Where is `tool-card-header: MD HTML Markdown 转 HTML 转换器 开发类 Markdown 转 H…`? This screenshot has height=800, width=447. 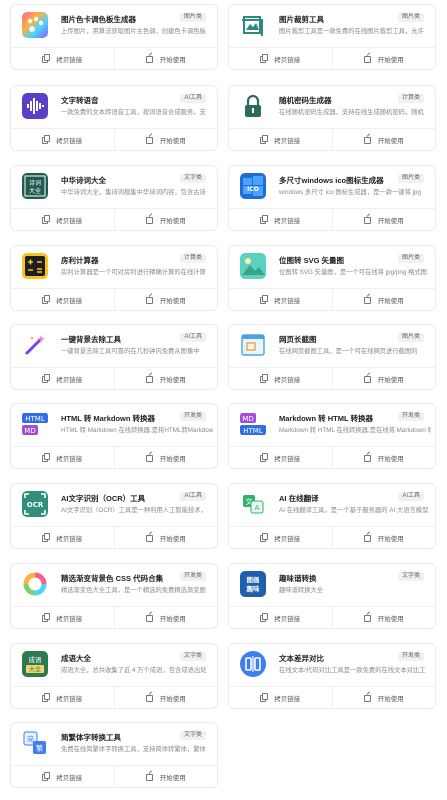 tool-card-header: MD HTML Markdown 转 HTML 转换器 开发类 Markdown 转 H… is located at coordinates (332, 426).